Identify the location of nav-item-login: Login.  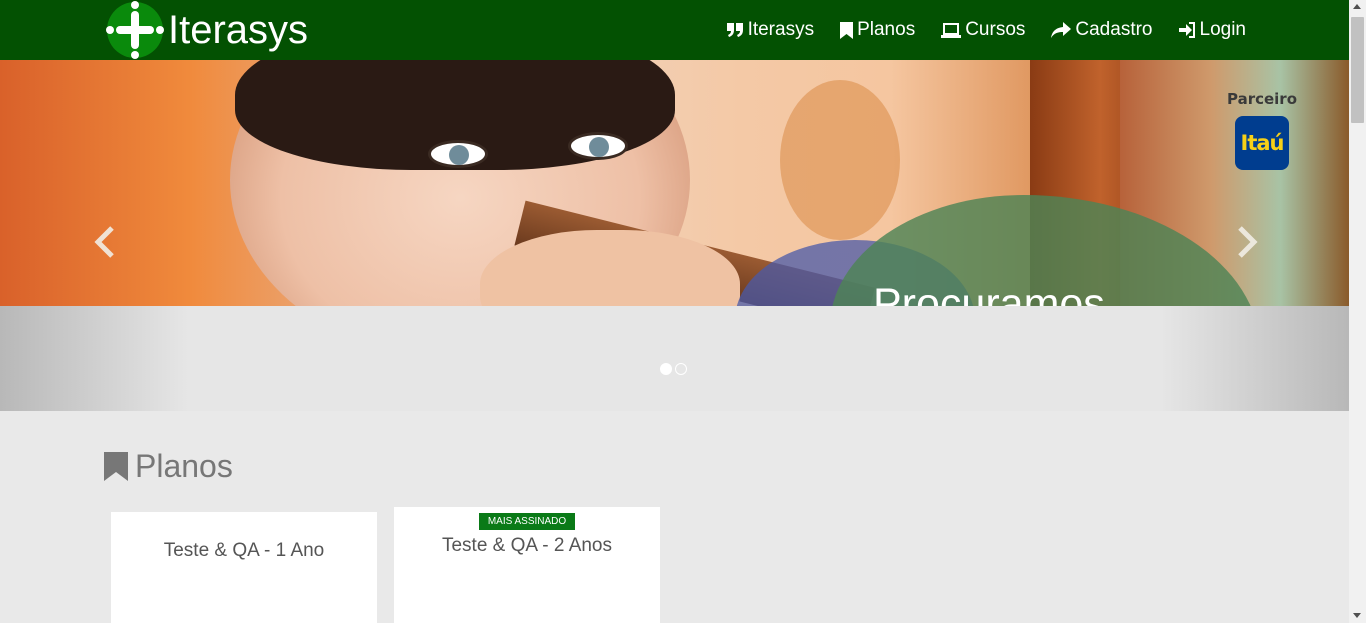
(1212, 30).